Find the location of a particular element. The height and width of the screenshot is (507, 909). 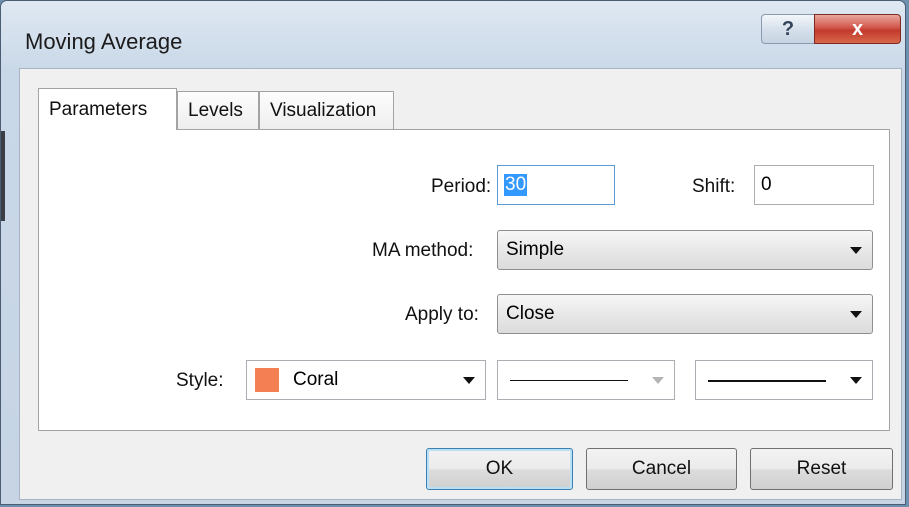

shift-label: Shift: is located at coordinates (714, 186).